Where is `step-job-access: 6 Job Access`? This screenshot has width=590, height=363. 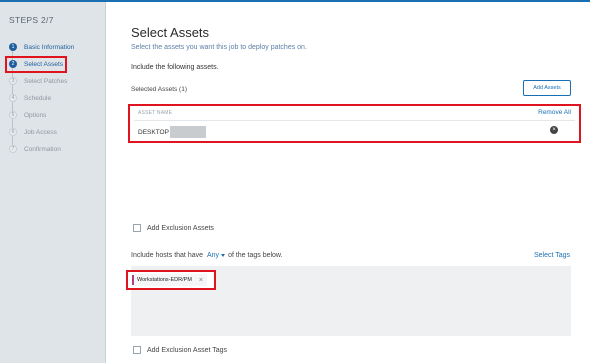
step-job-access: 6 Job Access is located at coordinates (56, 132).